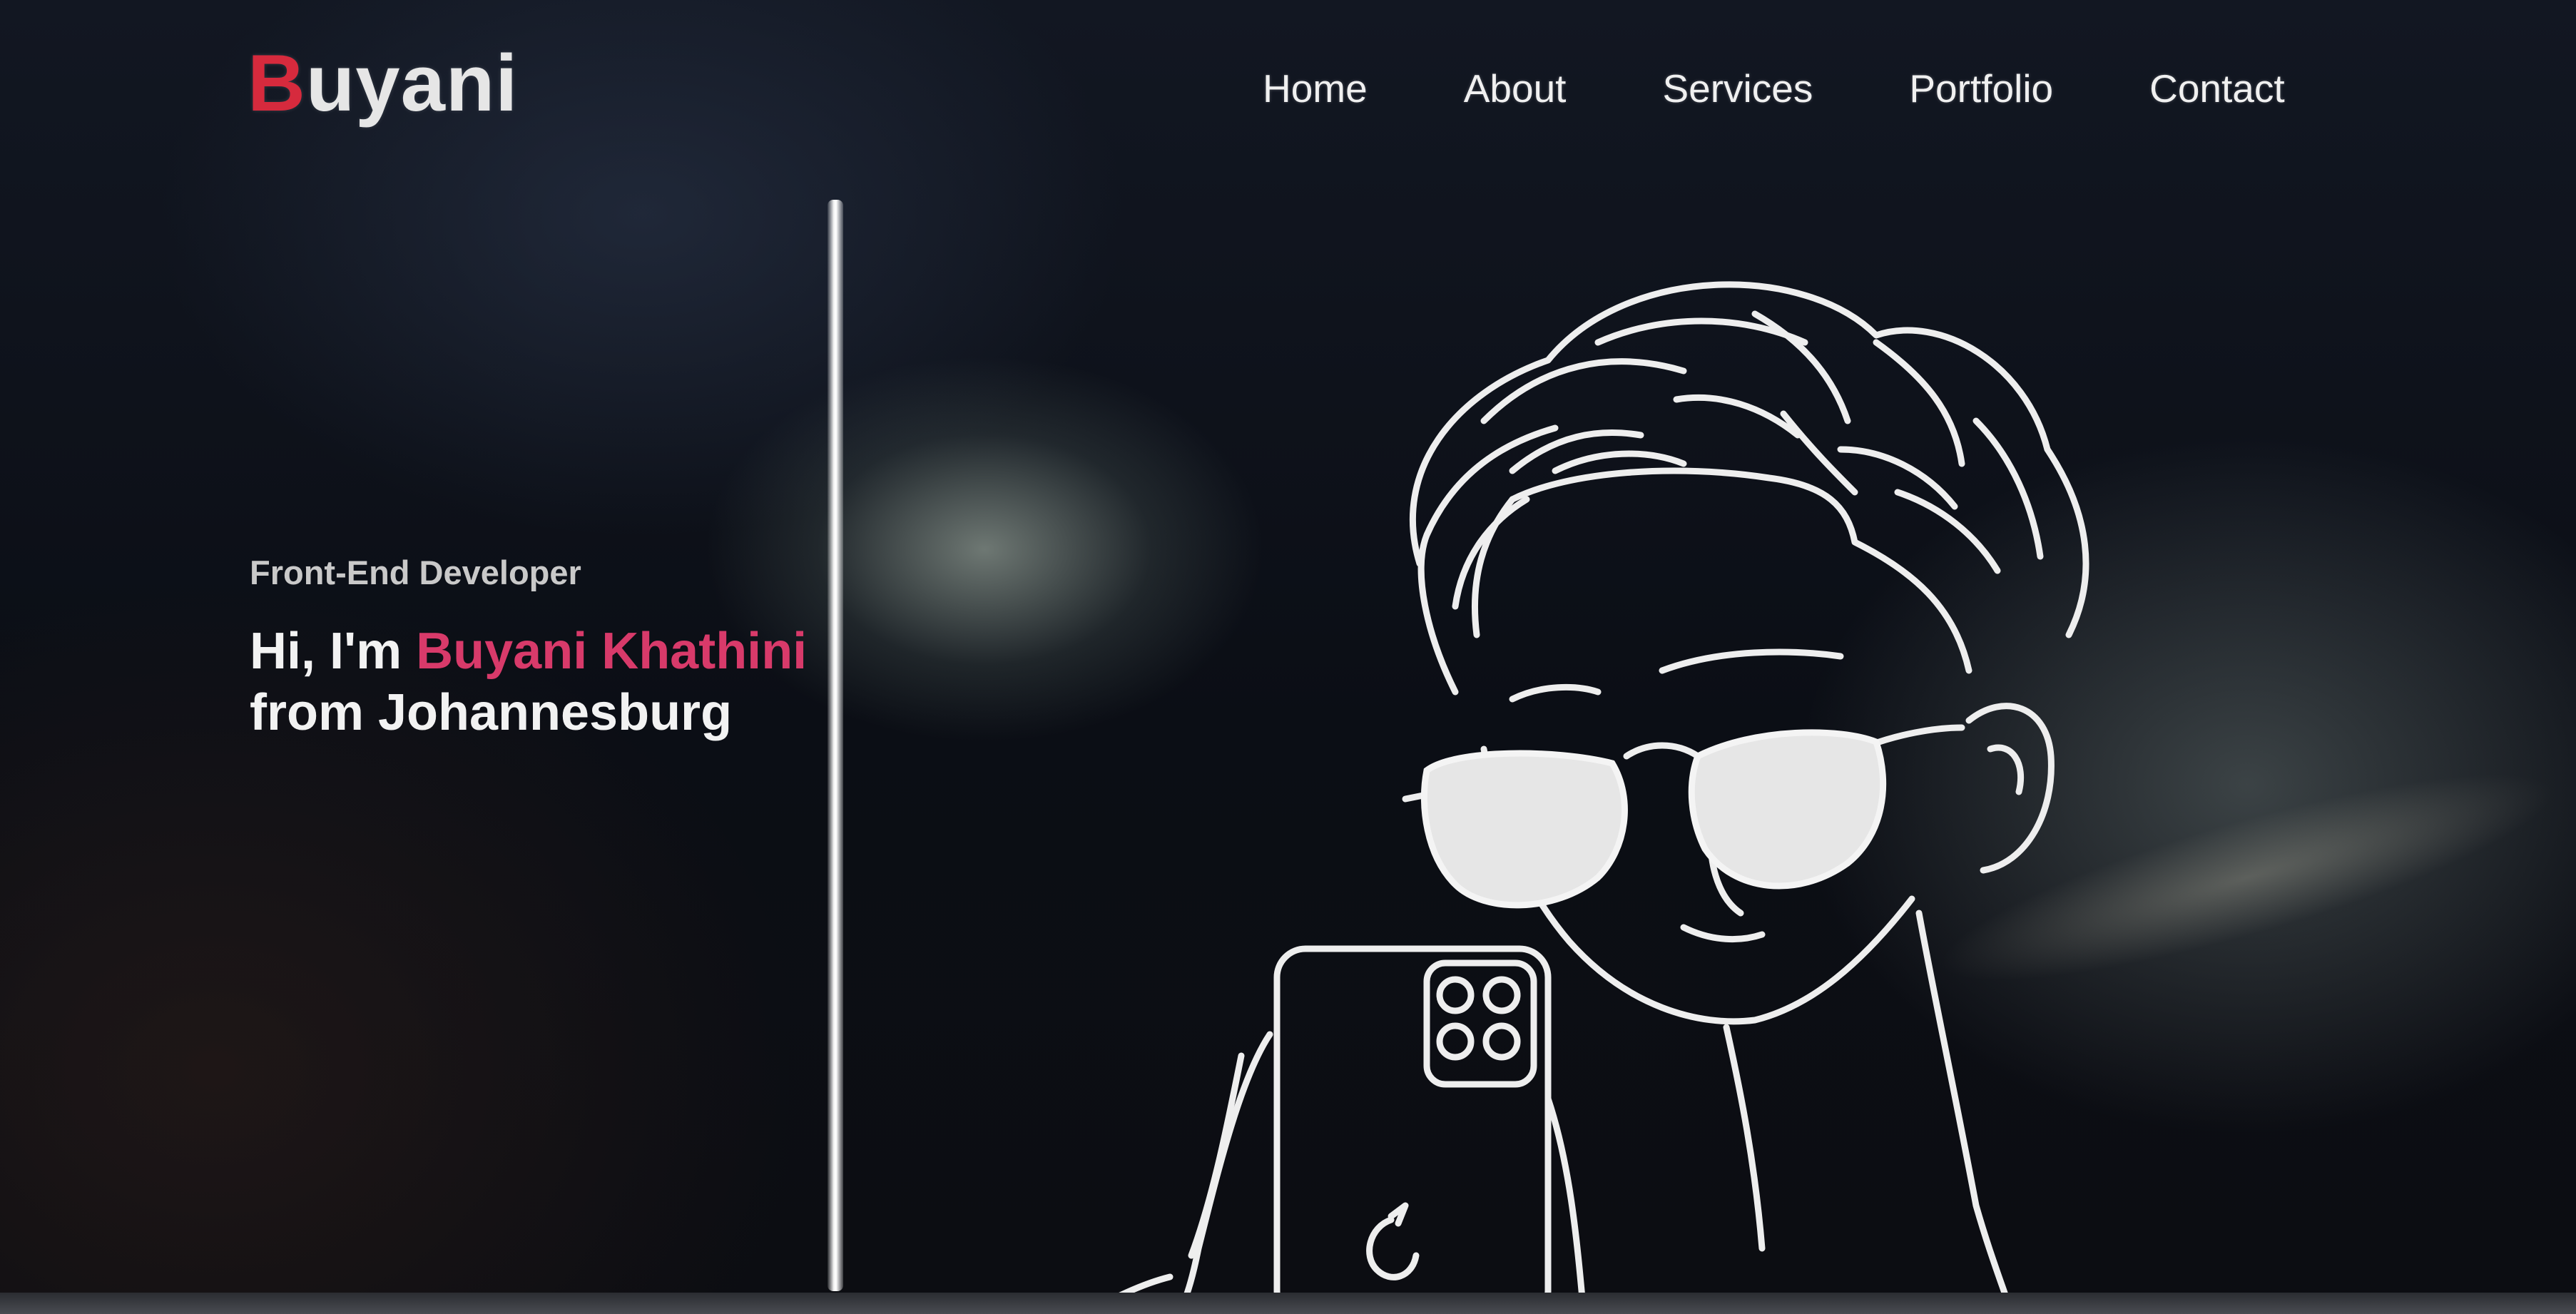 The height and width of the screenshot is (1314, 2576). I want to click on logo-first-letter: B, so click(277, 83).